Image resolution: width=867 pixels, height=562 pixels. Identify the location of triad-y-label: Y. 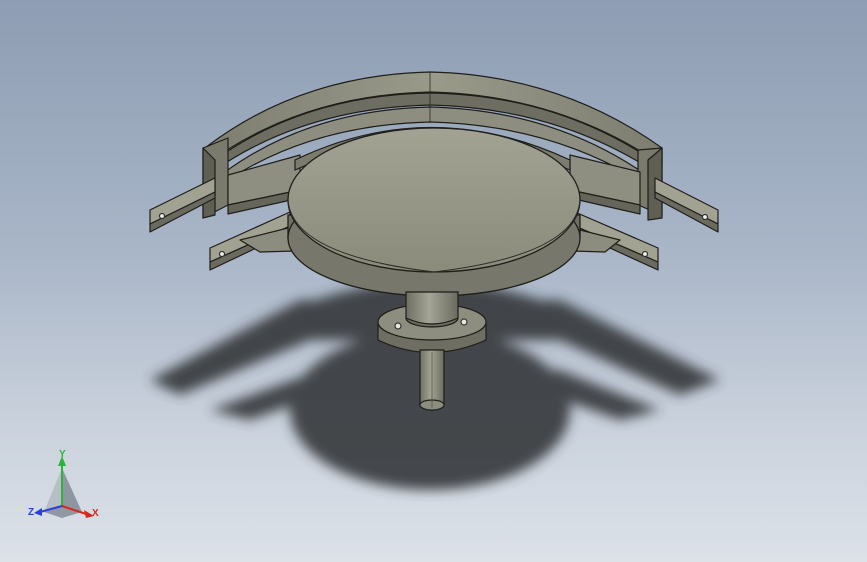
(62, 454).